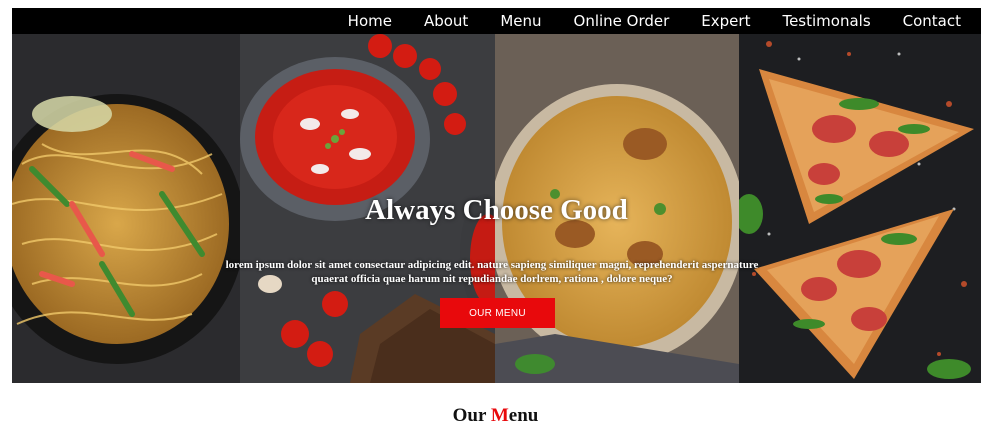 The height and width of the screenshot is (429, 991). Describe the element at coordinates (499, 415) in the screenshot. I see `section-title-accent: M` at that location.